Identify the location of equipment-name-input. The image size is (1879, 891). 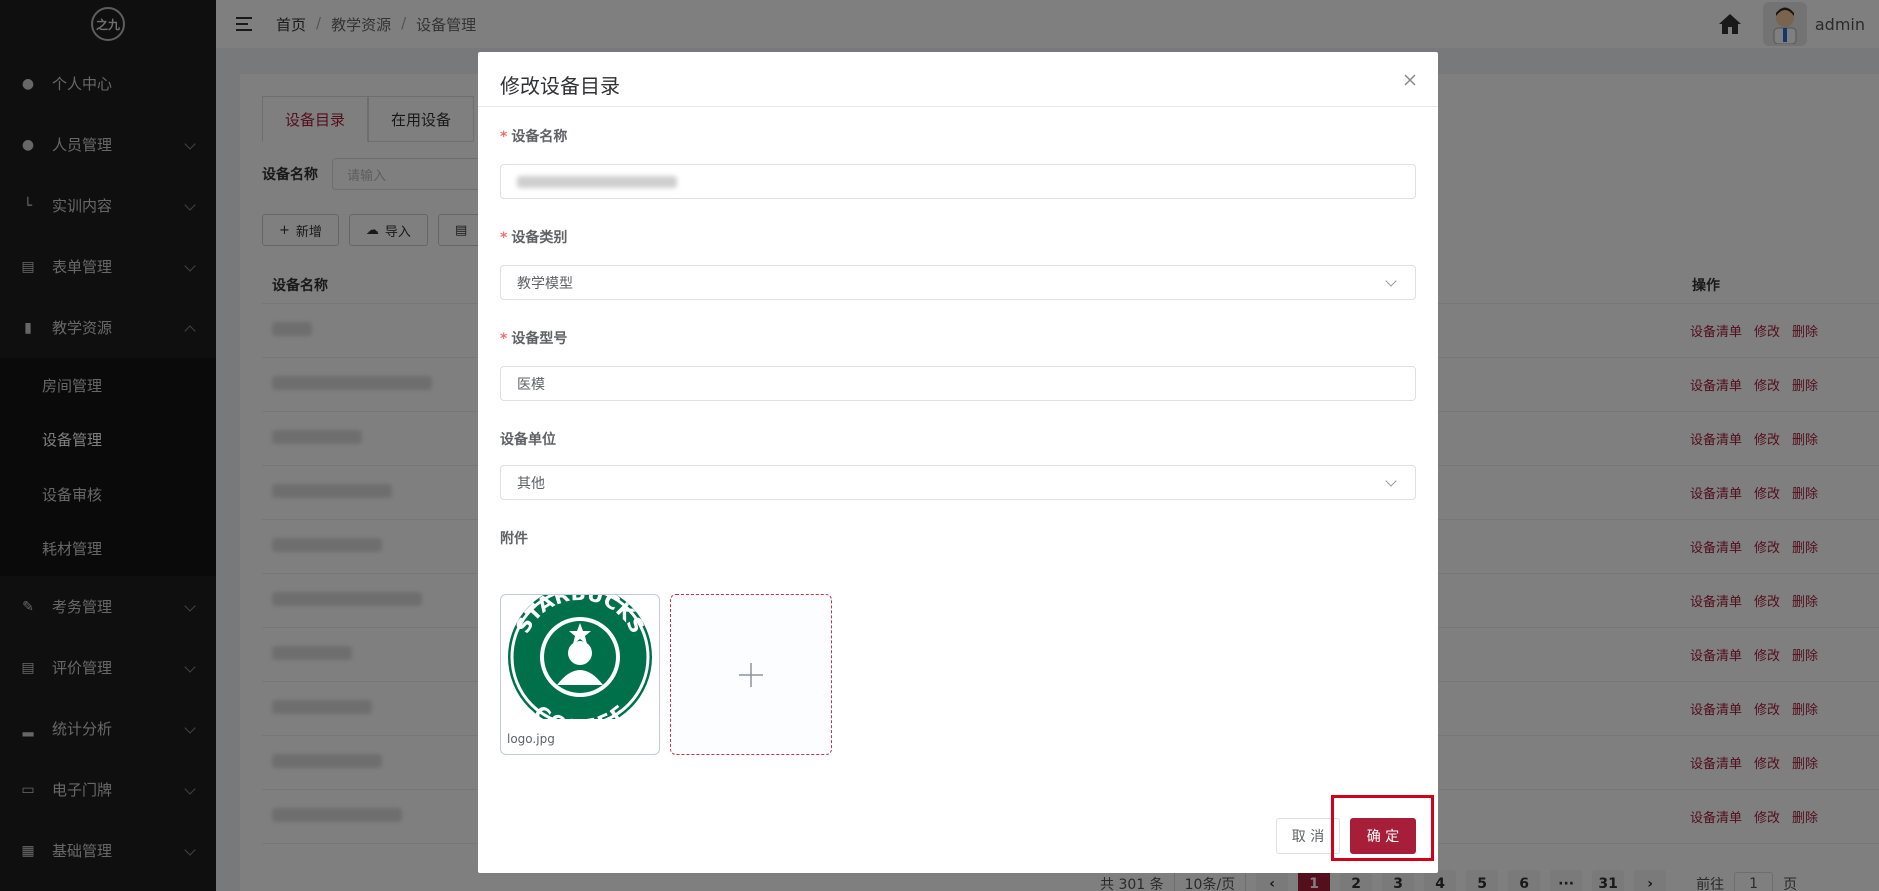
(958, 181).